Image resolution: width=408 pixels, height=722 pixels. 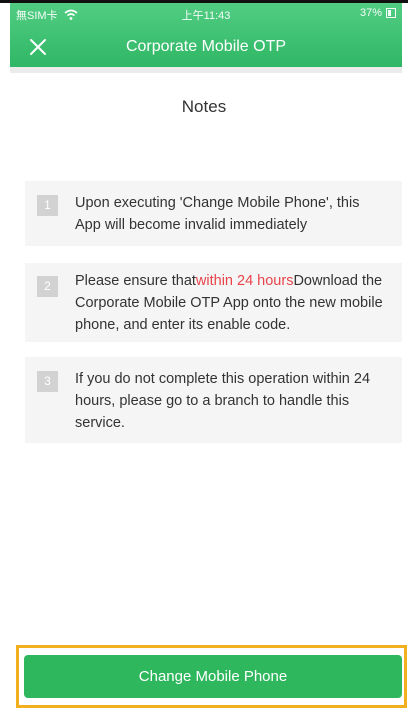 What do you see at coordinates (213, 676) in the screenshot?
I see `change-mobile-phone-button: Change Mobile Phone` at bounding box center [213, 676].